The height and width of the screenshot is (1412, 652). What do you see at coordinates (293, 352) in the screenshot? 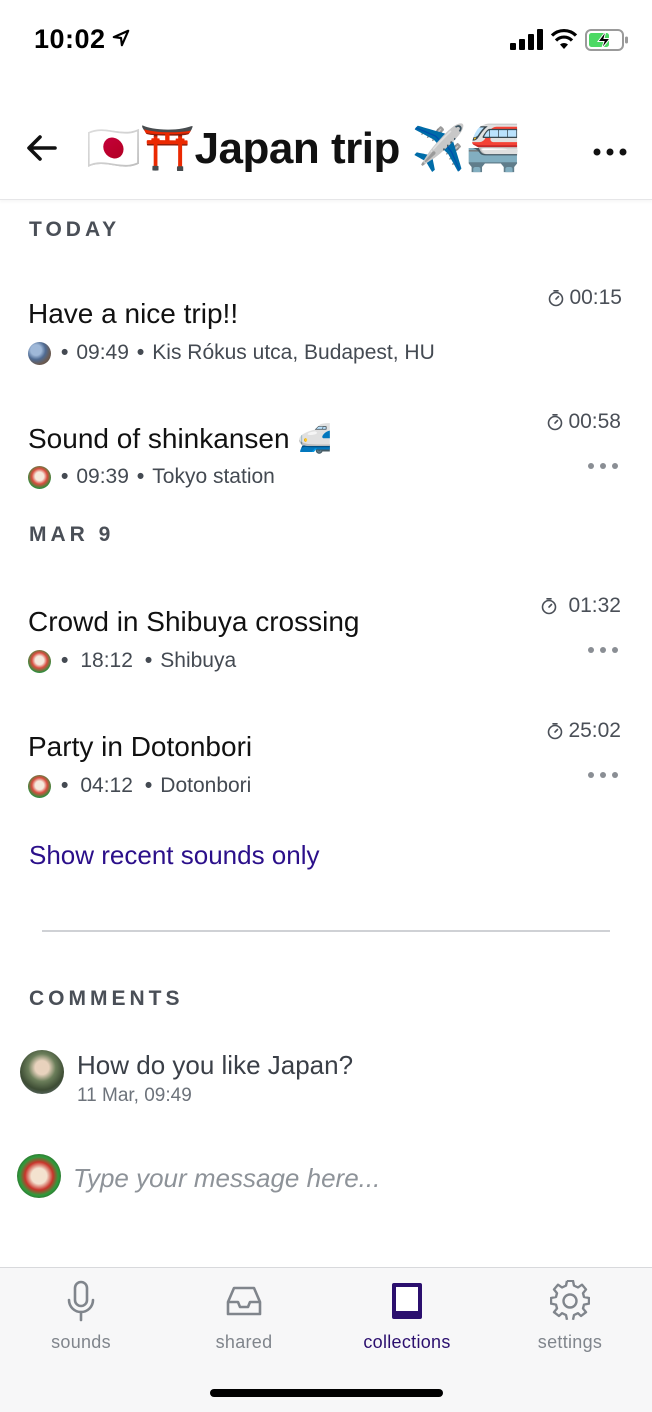
I see `sound-location: Kis Rókus utca, Budapest, HU` at bounding box center [293, 352].